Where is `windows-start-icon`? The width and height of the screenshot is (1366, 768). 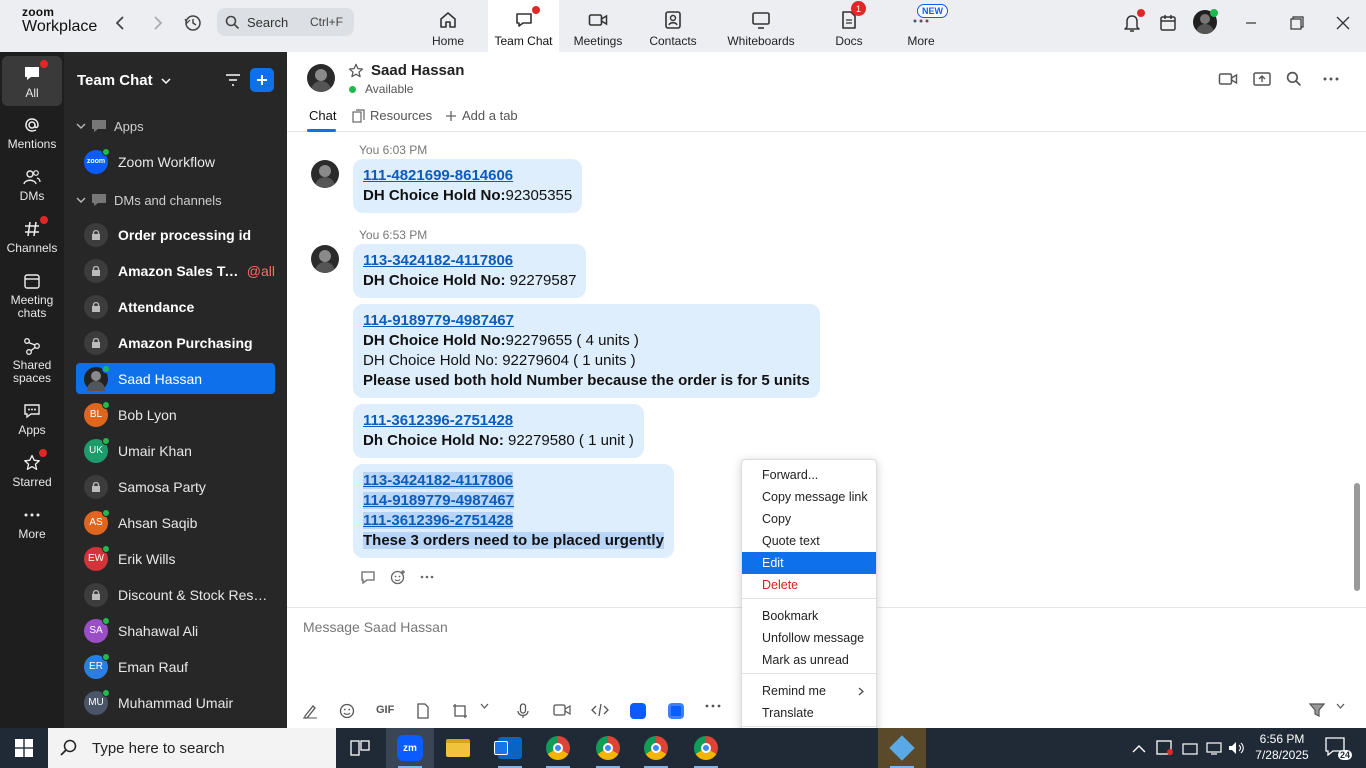
windows-start-icon is located at coordinates (24, 748).